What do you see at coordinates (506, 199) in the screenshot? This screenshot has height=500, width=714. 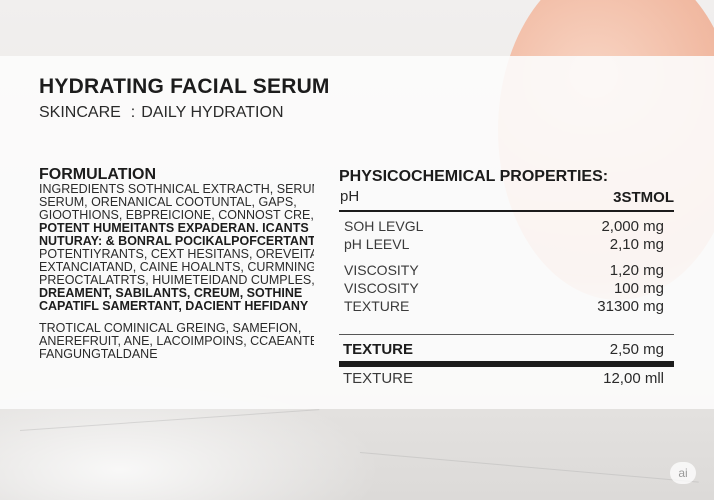 I see `properties-header-row: pH 3STMOL` at bounding box center [506, 199].